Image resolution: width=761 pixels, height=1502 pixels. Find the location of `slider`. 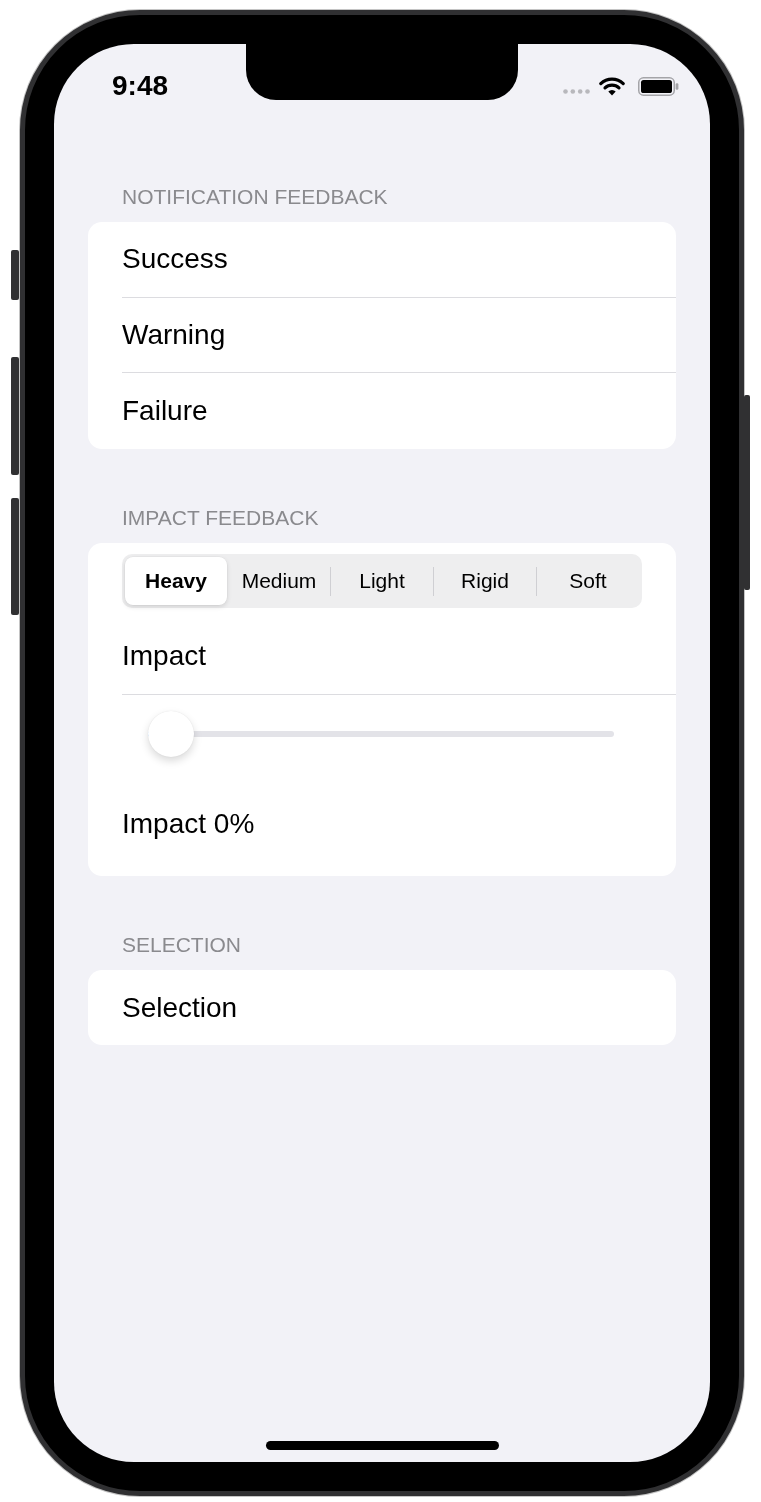

slider is located at coordinates (381, 733).